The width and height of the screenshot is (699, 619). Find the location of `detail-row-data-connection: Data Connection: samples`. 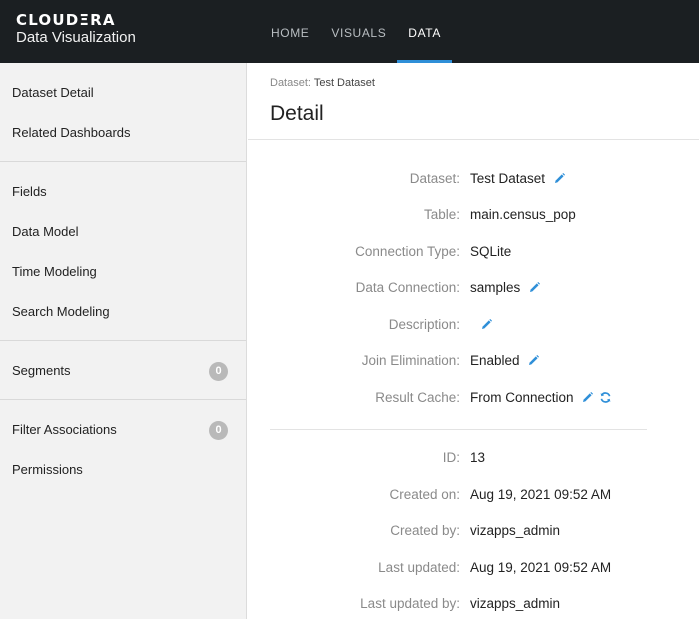

detail-row-data-connection: Data Connection: samples is located at coordinates (473, 288).